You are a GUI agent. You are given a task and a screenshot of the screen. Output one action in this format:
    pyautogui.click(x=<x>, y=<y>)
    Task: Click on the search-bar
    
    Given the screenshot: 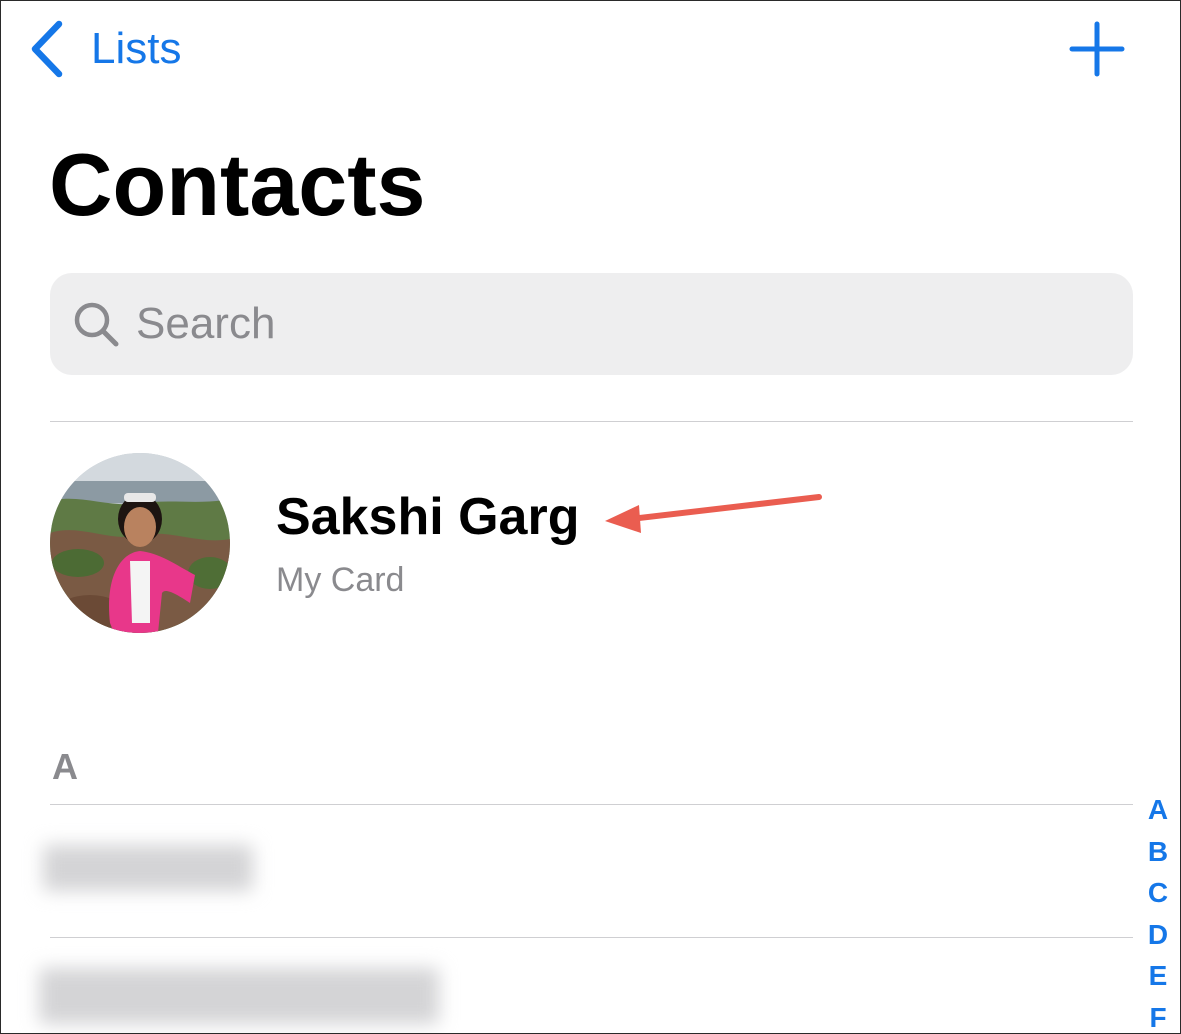 What is the action you would take?
    pyautogui.click(x=591, y=324)
    